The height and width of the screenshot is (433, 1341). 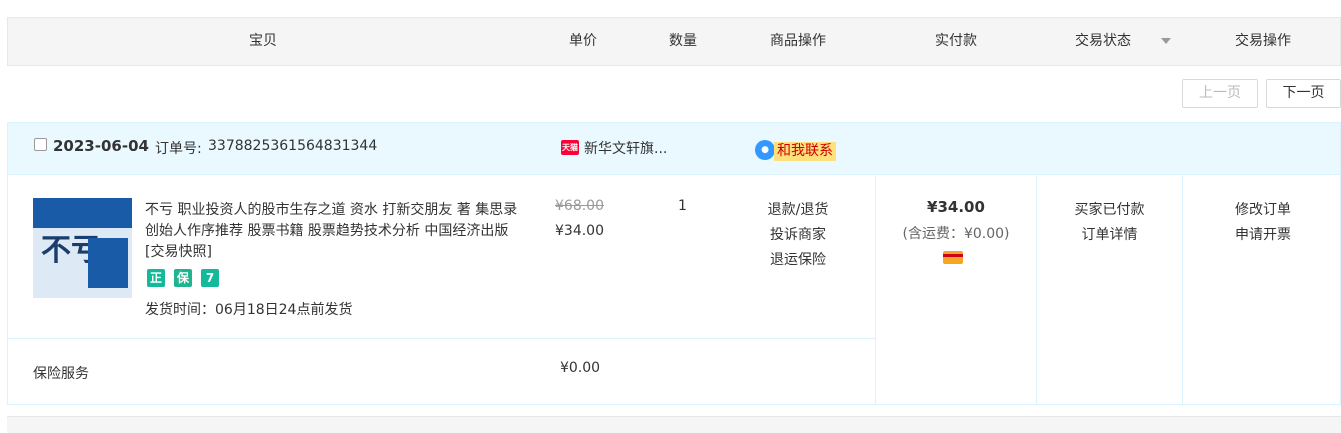 I want to click on order-date: 2023-06-04, so click(x=101, y=146).